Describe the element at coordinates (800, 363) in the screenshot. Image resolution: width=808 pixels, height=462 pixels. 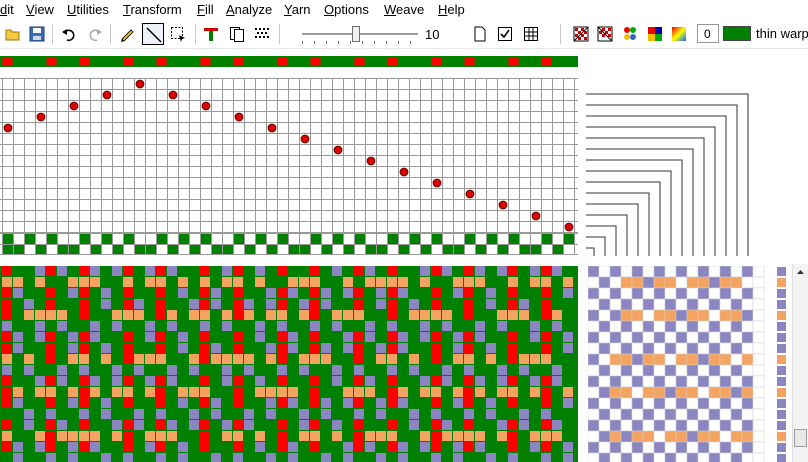
I see `vertical-scrollbar` at that location.